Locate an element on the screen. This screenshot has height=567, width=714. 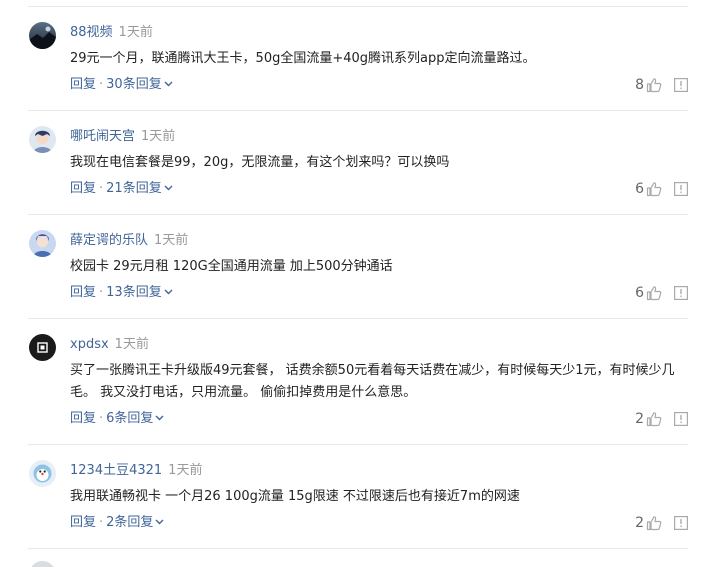
view-replies-button: 30条回复 is located at coordinates (139, 84).